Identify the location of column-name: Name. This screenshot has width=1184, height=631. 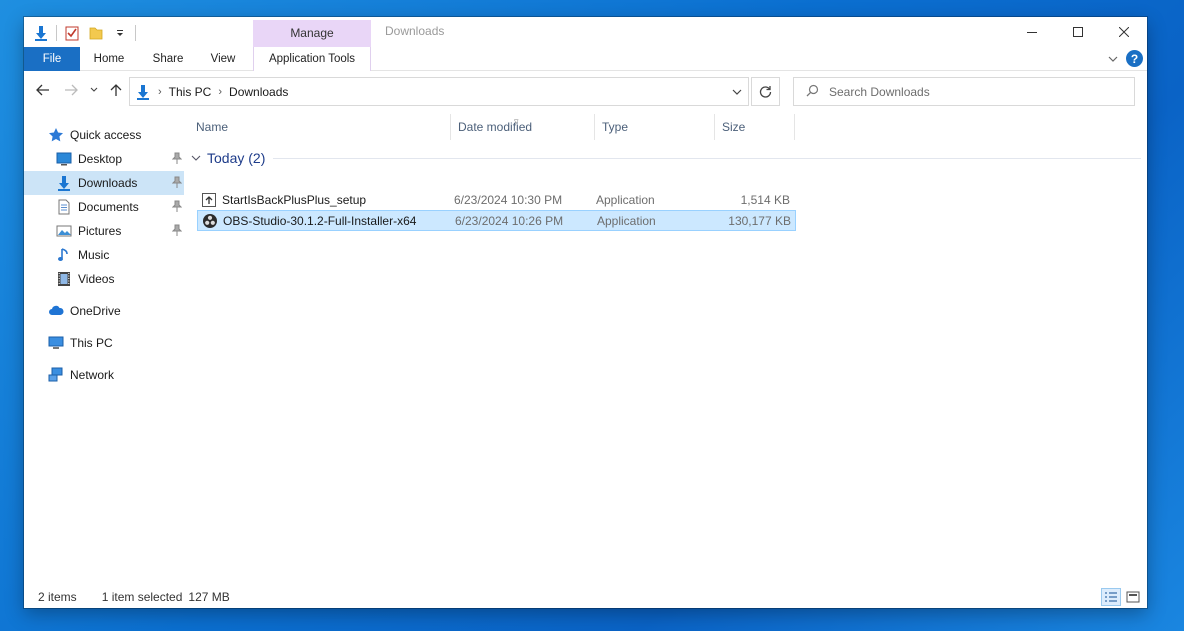
(320, 127).